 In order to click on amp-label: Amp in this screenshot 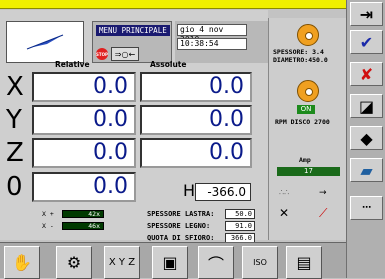, I will do `click(305, 160)`.